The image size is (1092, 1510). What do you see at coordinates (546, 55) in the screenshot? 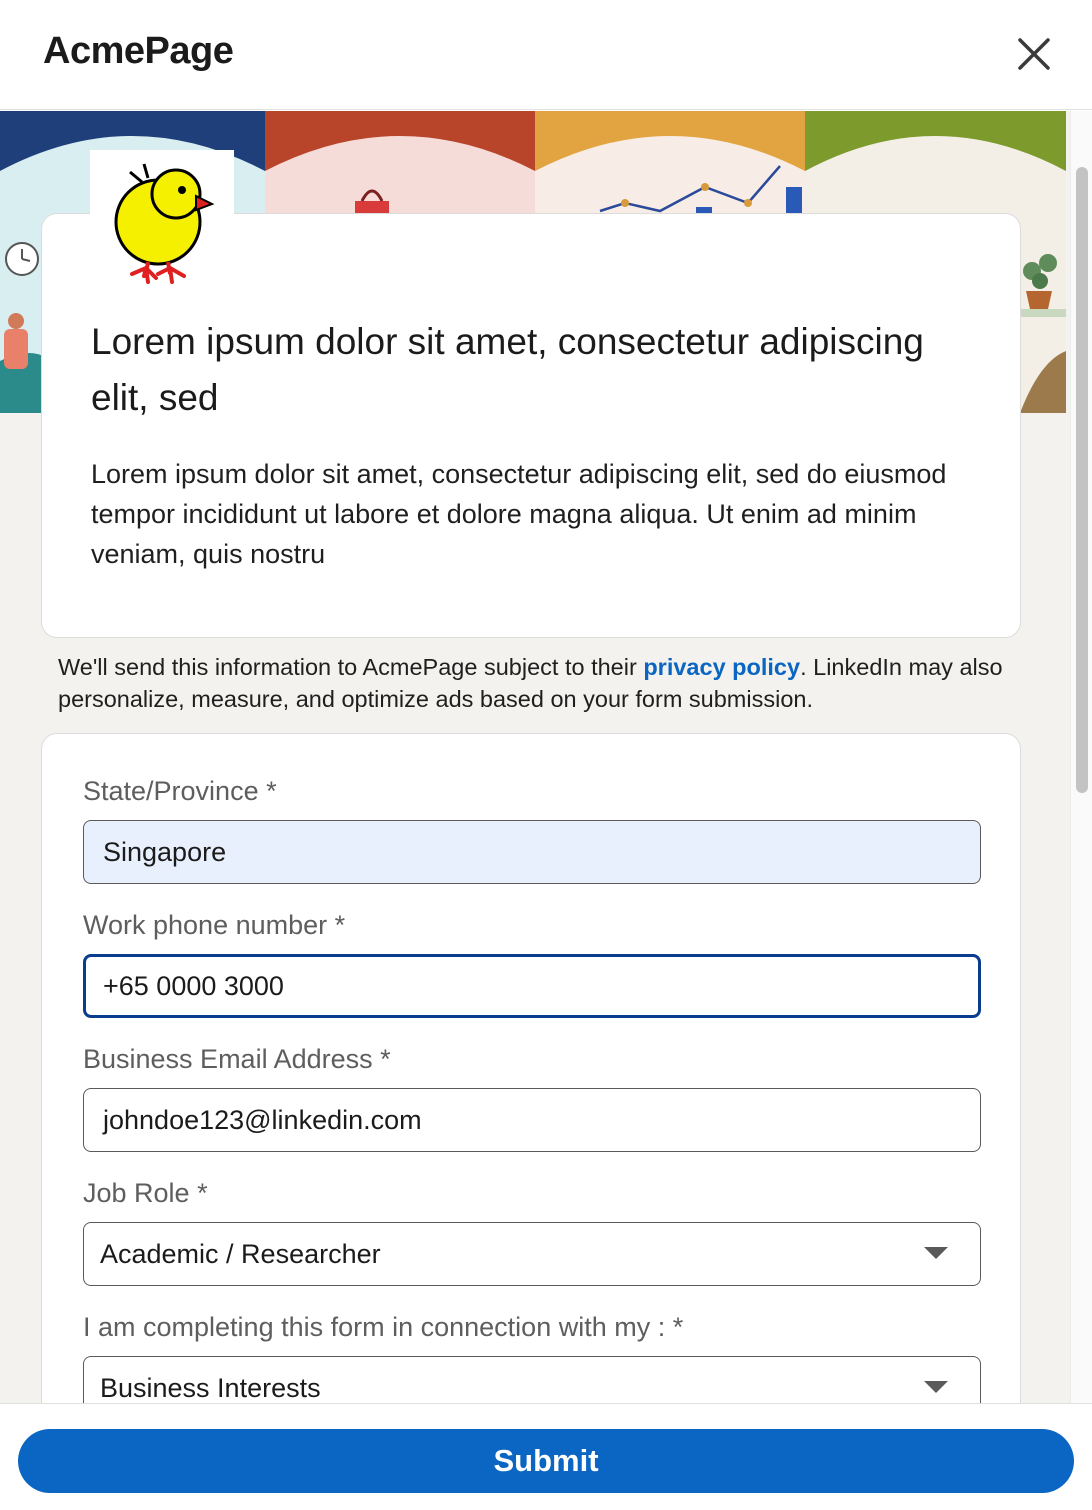
I see `modal-header: AcmePage` at bounding box center [546, 55].